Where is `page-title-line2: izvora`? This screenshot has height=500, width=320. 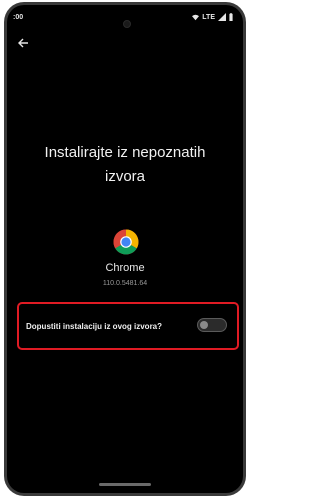 page-title-line2: izvora is located at coordinates (124, 176).